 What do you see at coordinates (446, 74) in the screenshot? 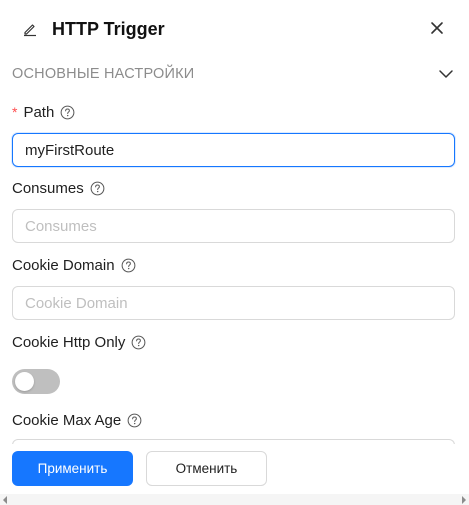
I see `chevron-down-icon` at bounding box center [446, 74].